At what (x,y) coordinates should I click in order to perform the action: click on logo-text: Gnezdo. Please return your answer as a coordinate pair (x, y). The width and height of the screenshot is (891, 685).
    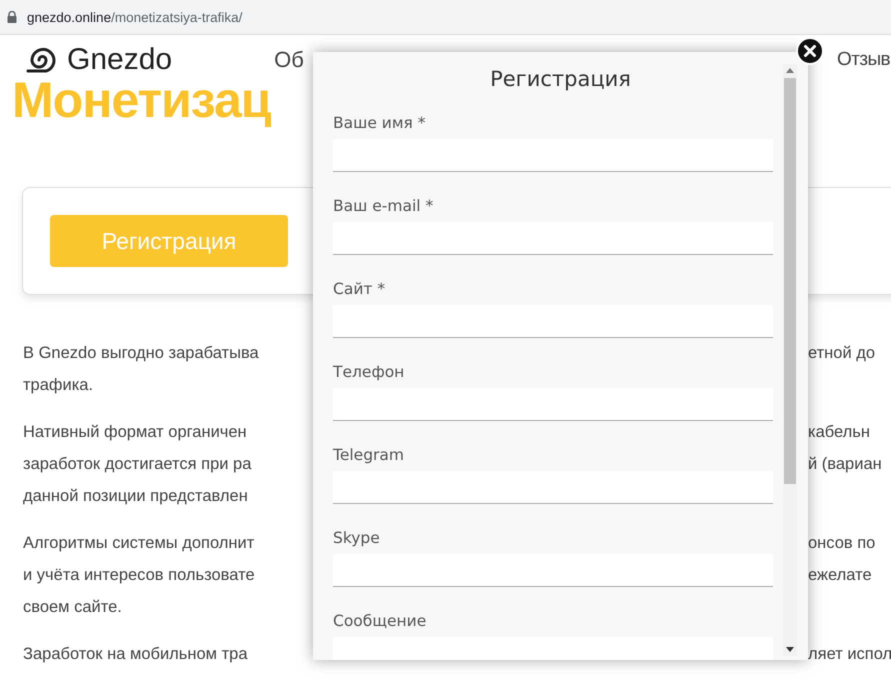
    Looking at the image, I should click on (119, 60).